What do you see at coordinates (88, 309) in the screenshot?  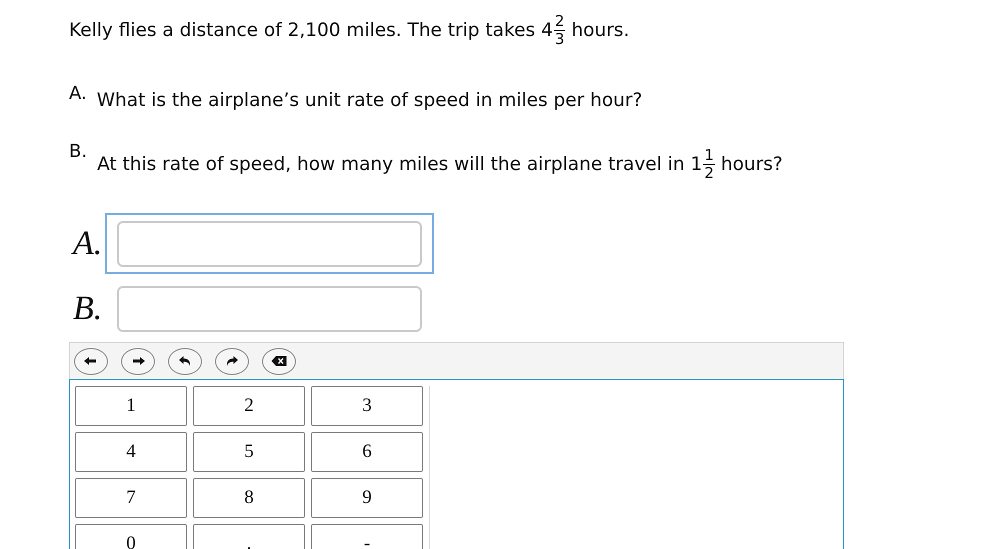 I see `answer-label: B.` at bounding box center [88, 309].